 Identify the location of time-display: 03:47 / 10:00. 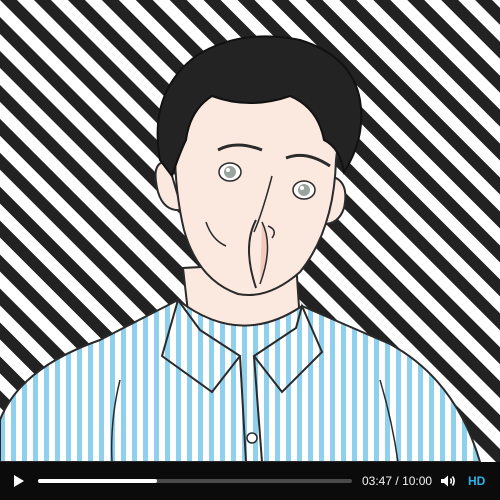
(397, 481).